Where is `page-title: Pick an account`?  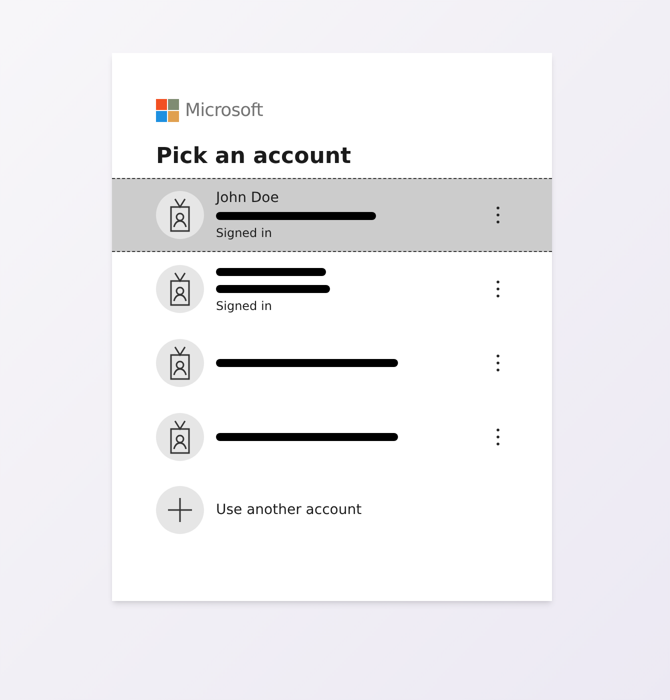
page-title: Pick an account is located at coordinates (253, 157).